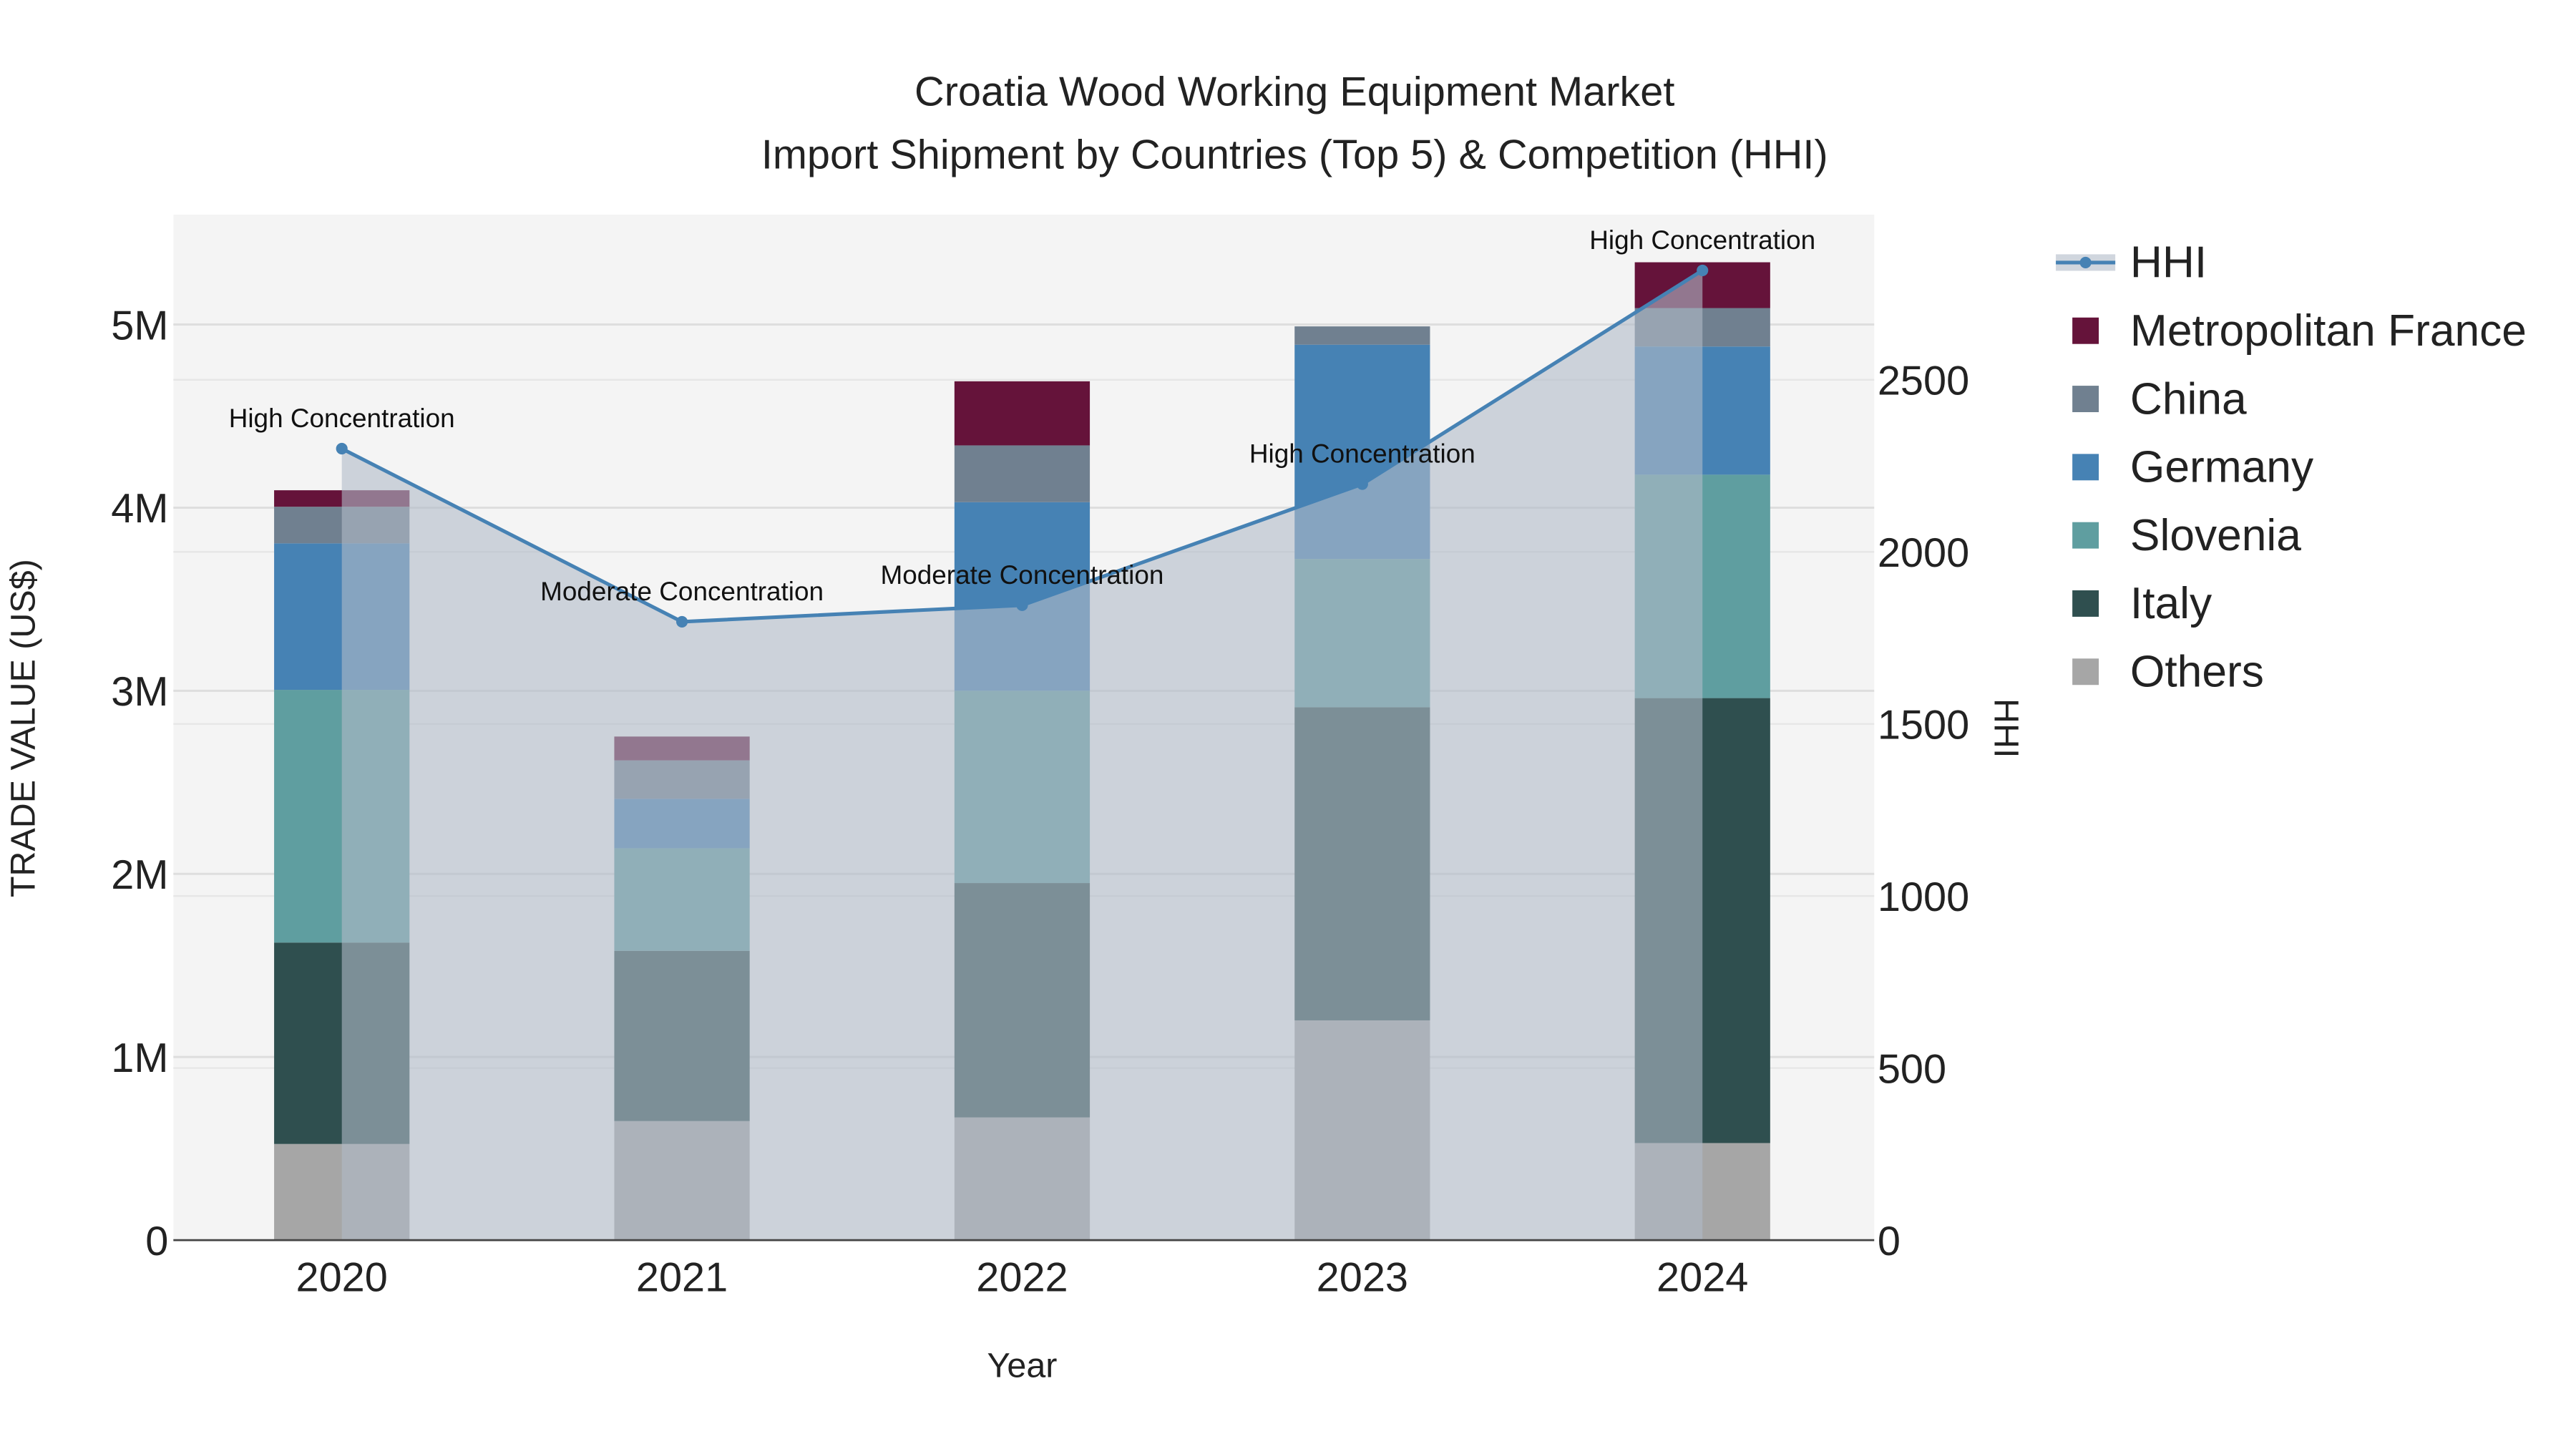 The image size is (2576, 1449). I want to click on hhi-point-2022, so click(1022, 605).